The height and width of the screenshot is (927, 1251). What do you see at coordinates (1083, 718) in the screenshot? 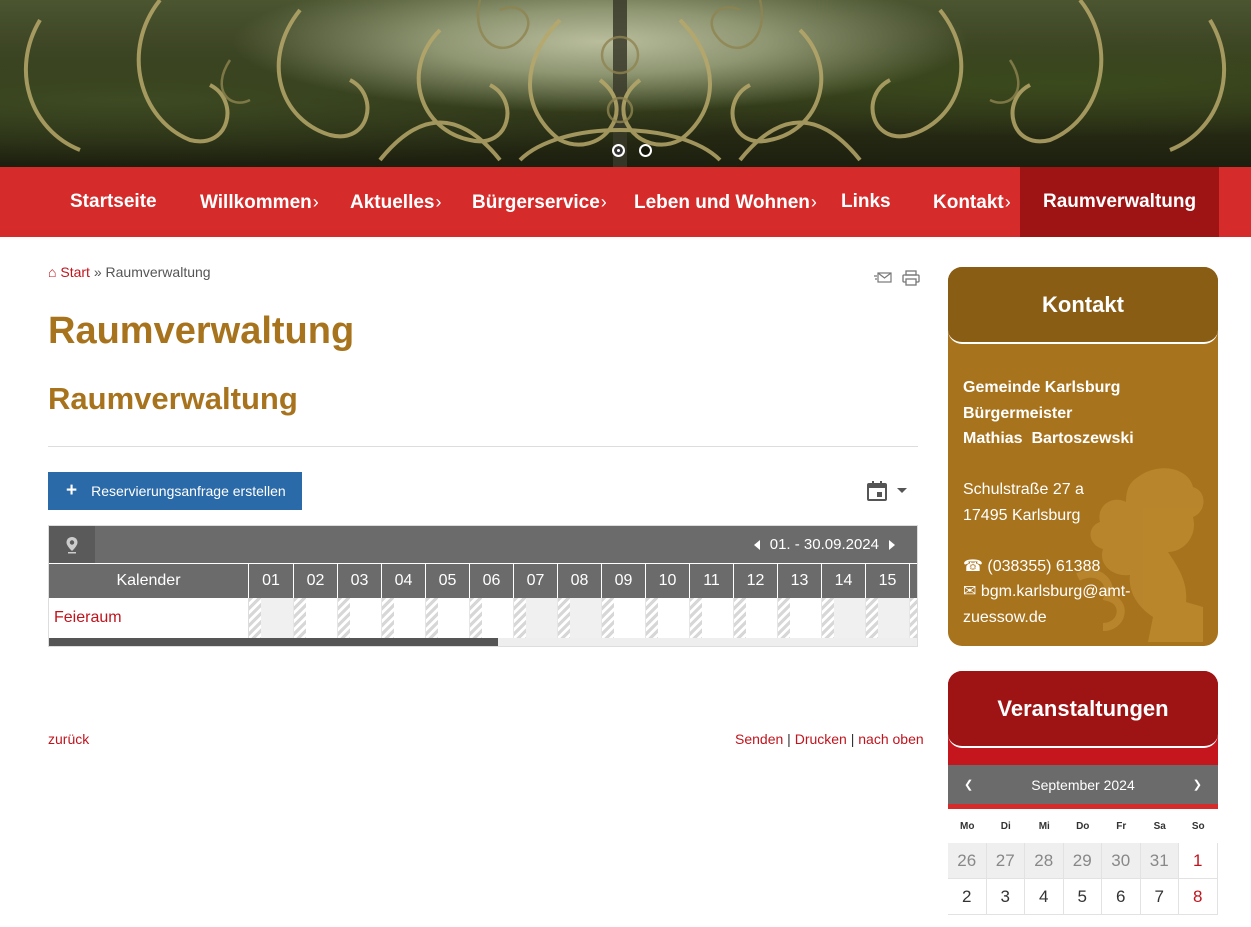
I see `events-header: Veranstaltungen` at bounding box center [1083, 718].